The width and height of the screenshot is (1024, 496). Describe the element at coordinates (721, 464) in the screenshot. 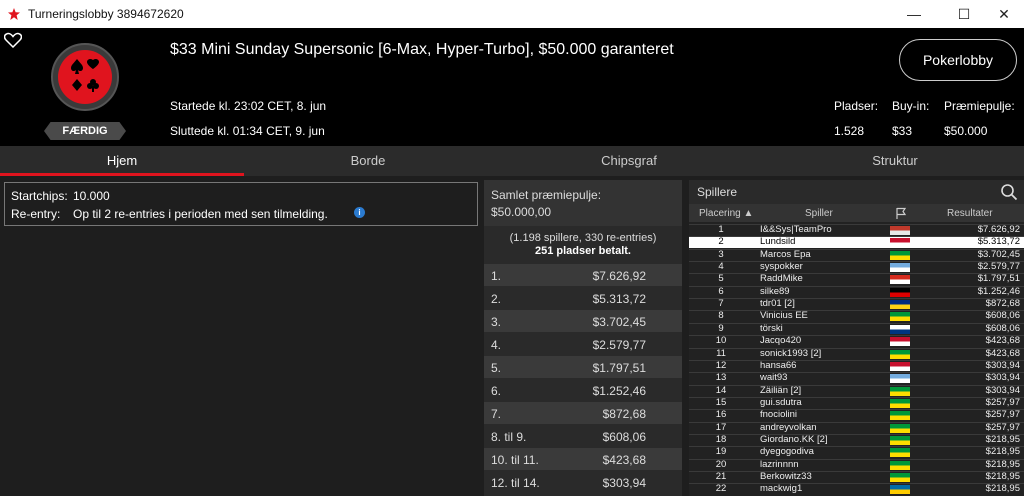

I see `player-rank: 20` at that location.